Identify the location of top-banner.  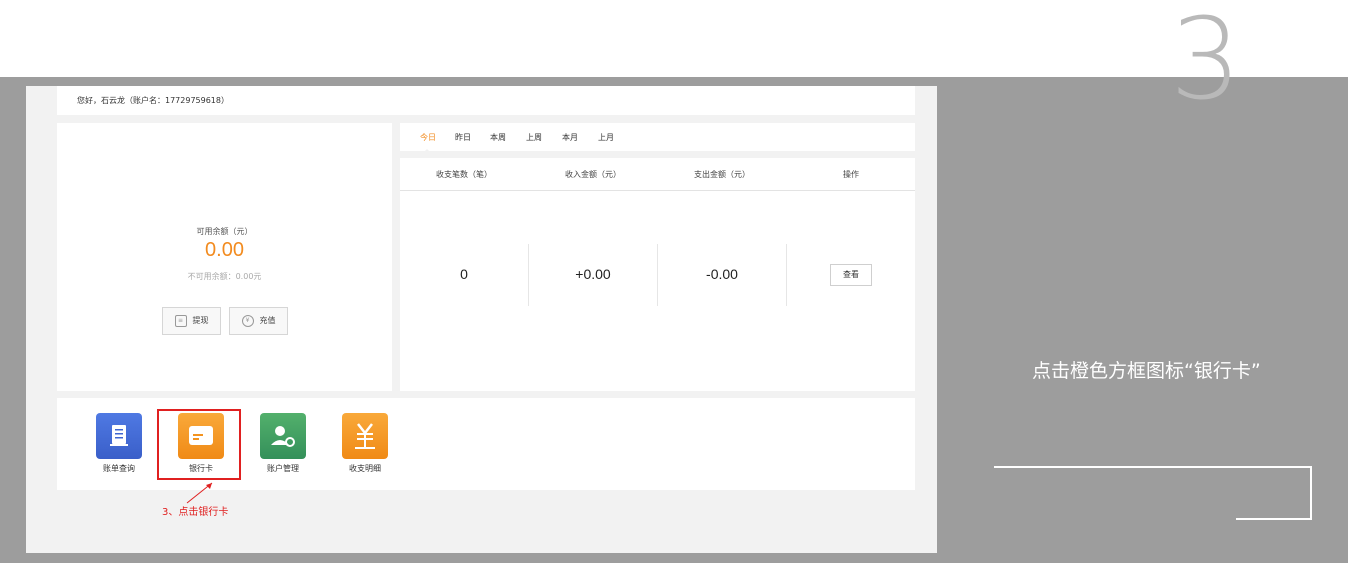
(674, 38).